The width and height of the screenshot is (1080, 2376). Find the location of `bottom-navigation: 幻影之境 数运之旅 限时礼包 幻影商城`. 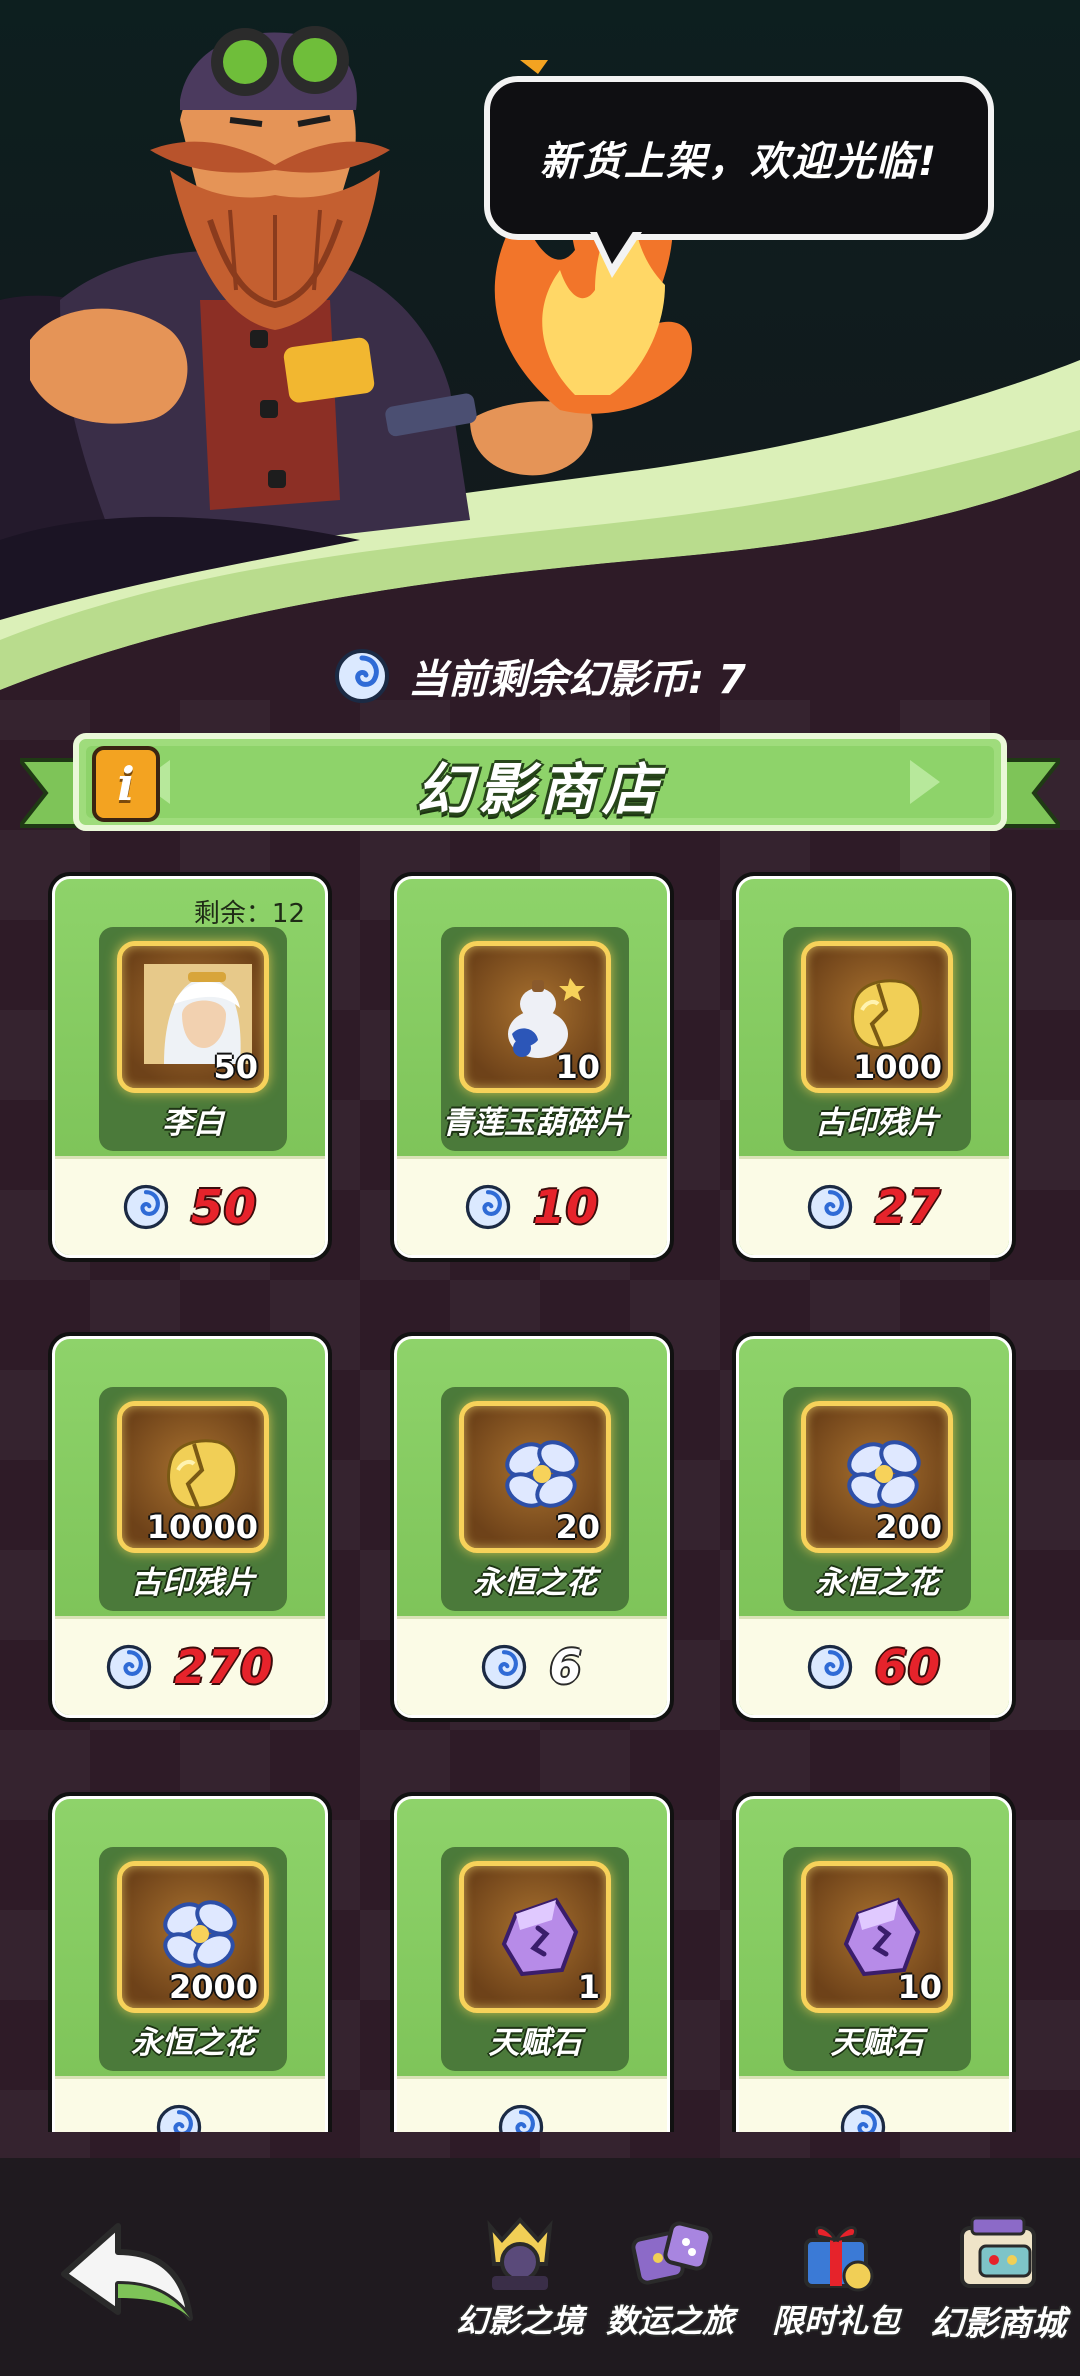

bottom-navigation: 幻影之境 数运之旅 限时礼包 幻影商城 is located at coordinates (540, 2267).